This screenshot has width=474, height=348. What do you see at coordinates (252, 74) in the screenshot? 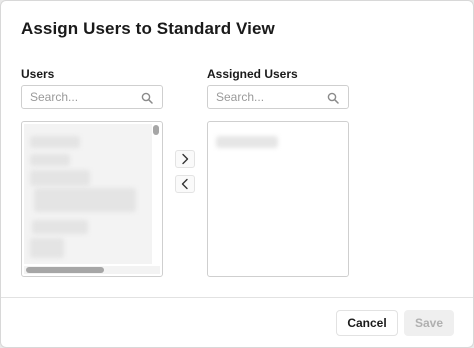
I see `assigned-users-label: Assigned Users` at bounding box center [252, 74].